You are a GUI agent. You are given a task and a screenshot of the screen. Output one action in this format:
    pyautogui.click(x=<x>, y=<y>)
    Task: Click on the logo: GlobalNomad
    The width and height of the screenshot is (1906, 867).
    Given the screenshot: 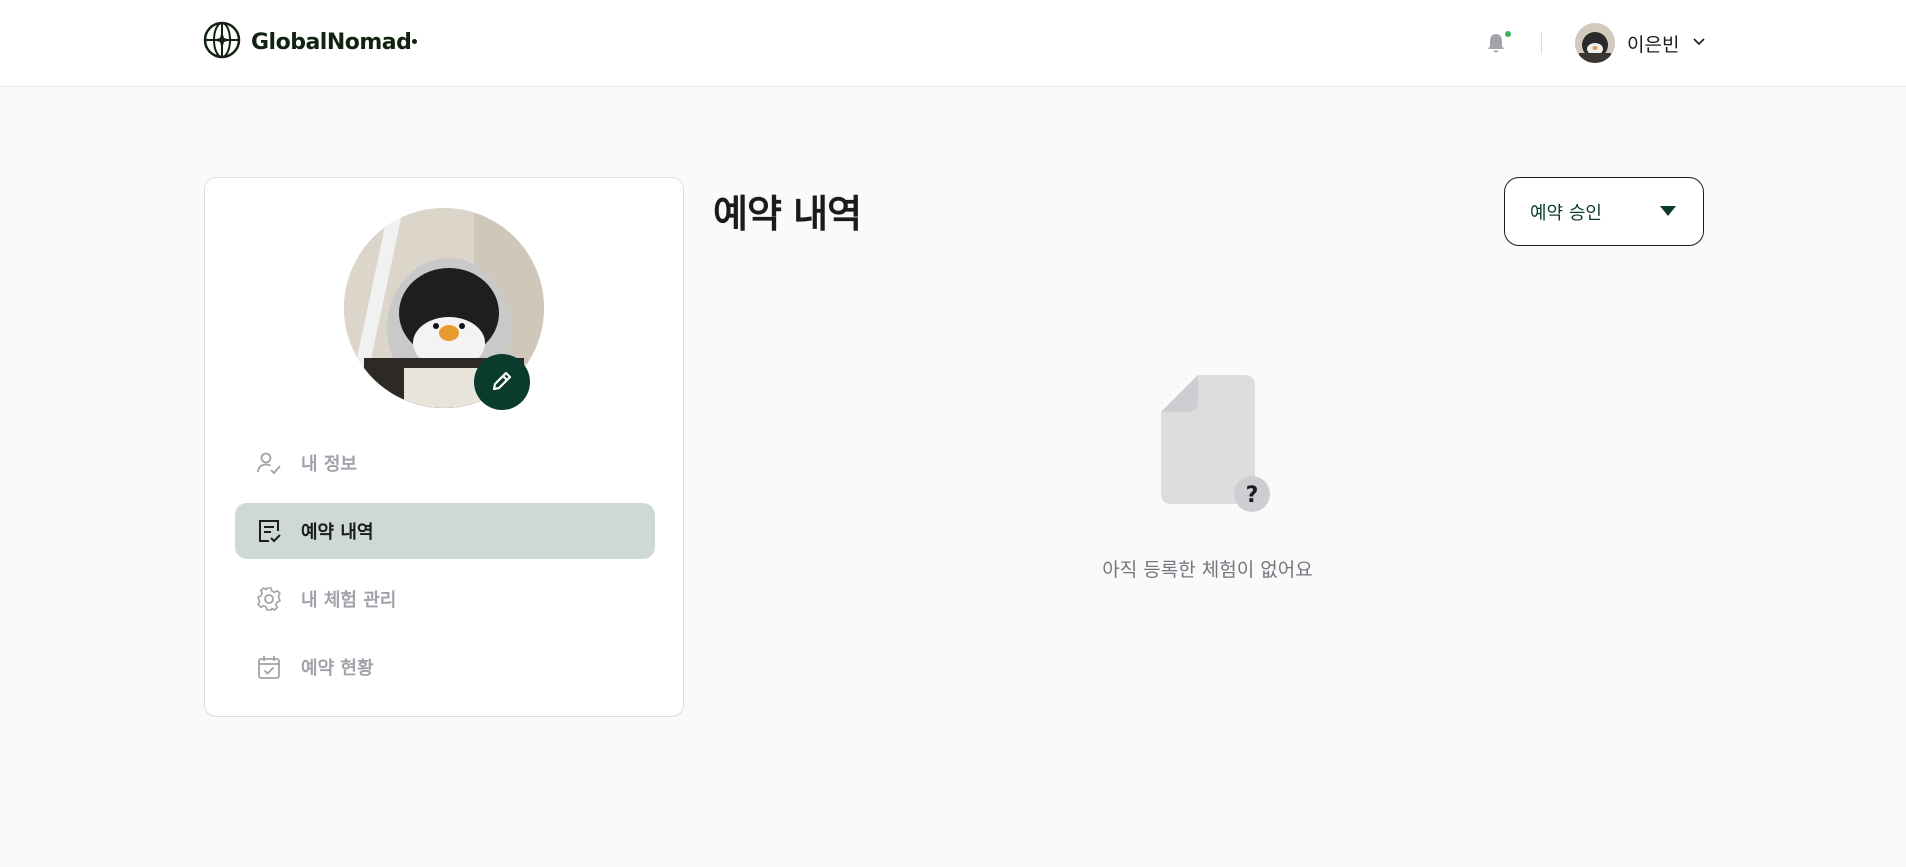 What is the action you would take?
    pyautogui.click(x=310, y=42)
    